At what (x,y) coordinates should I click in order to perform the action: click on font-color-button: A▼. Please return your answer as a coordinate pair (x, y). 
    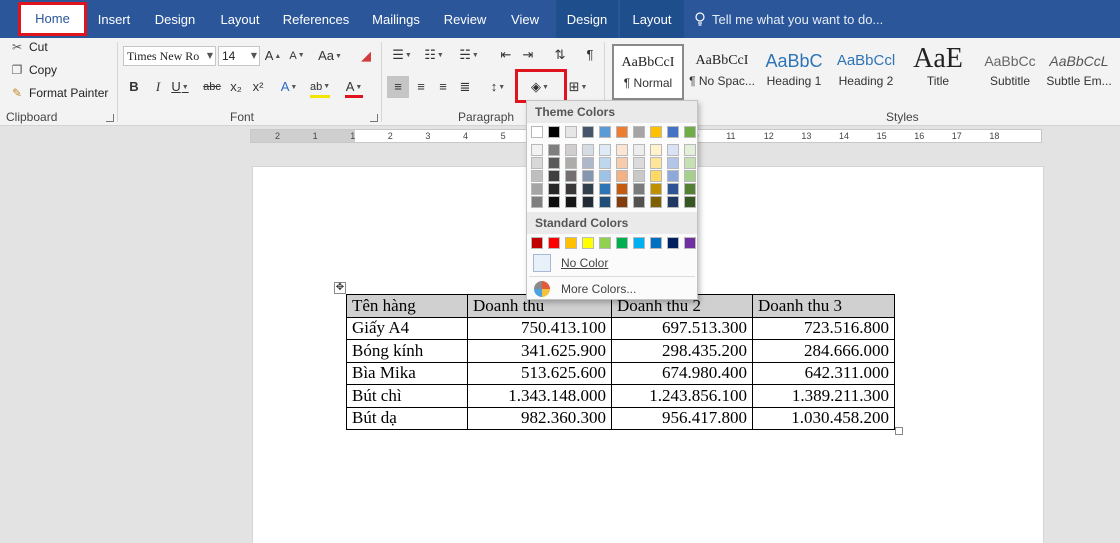
    Looking at the image, I should click on (354, 87).